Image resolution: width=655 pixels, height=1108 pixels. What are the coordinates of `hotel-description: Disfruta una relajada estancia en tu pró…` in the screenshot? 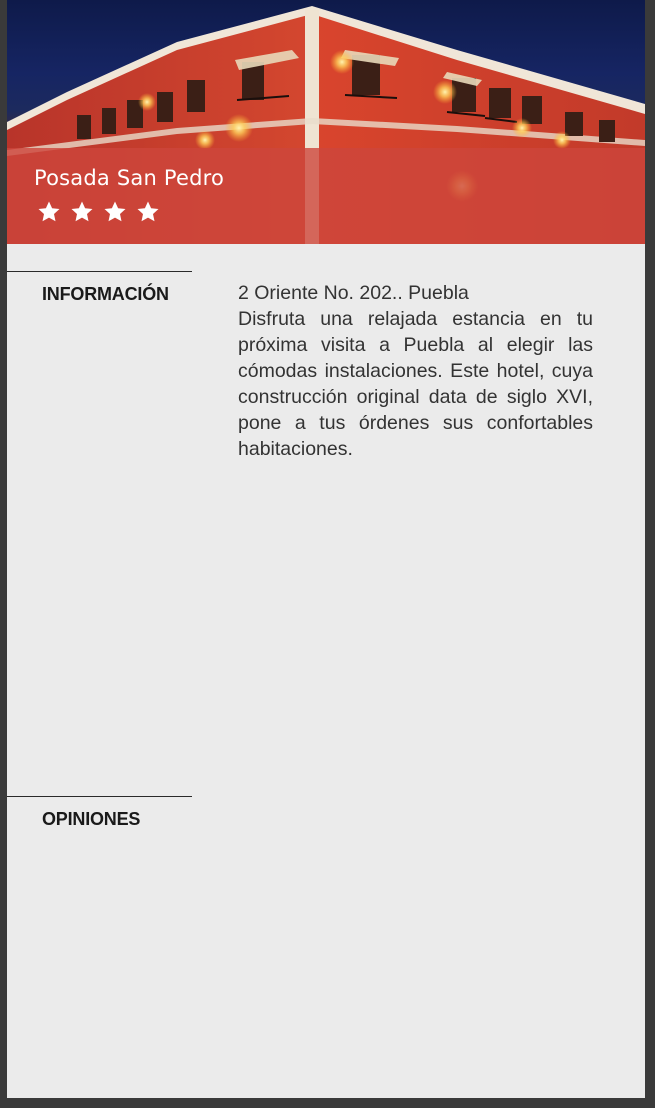 It's located at (415, 384).